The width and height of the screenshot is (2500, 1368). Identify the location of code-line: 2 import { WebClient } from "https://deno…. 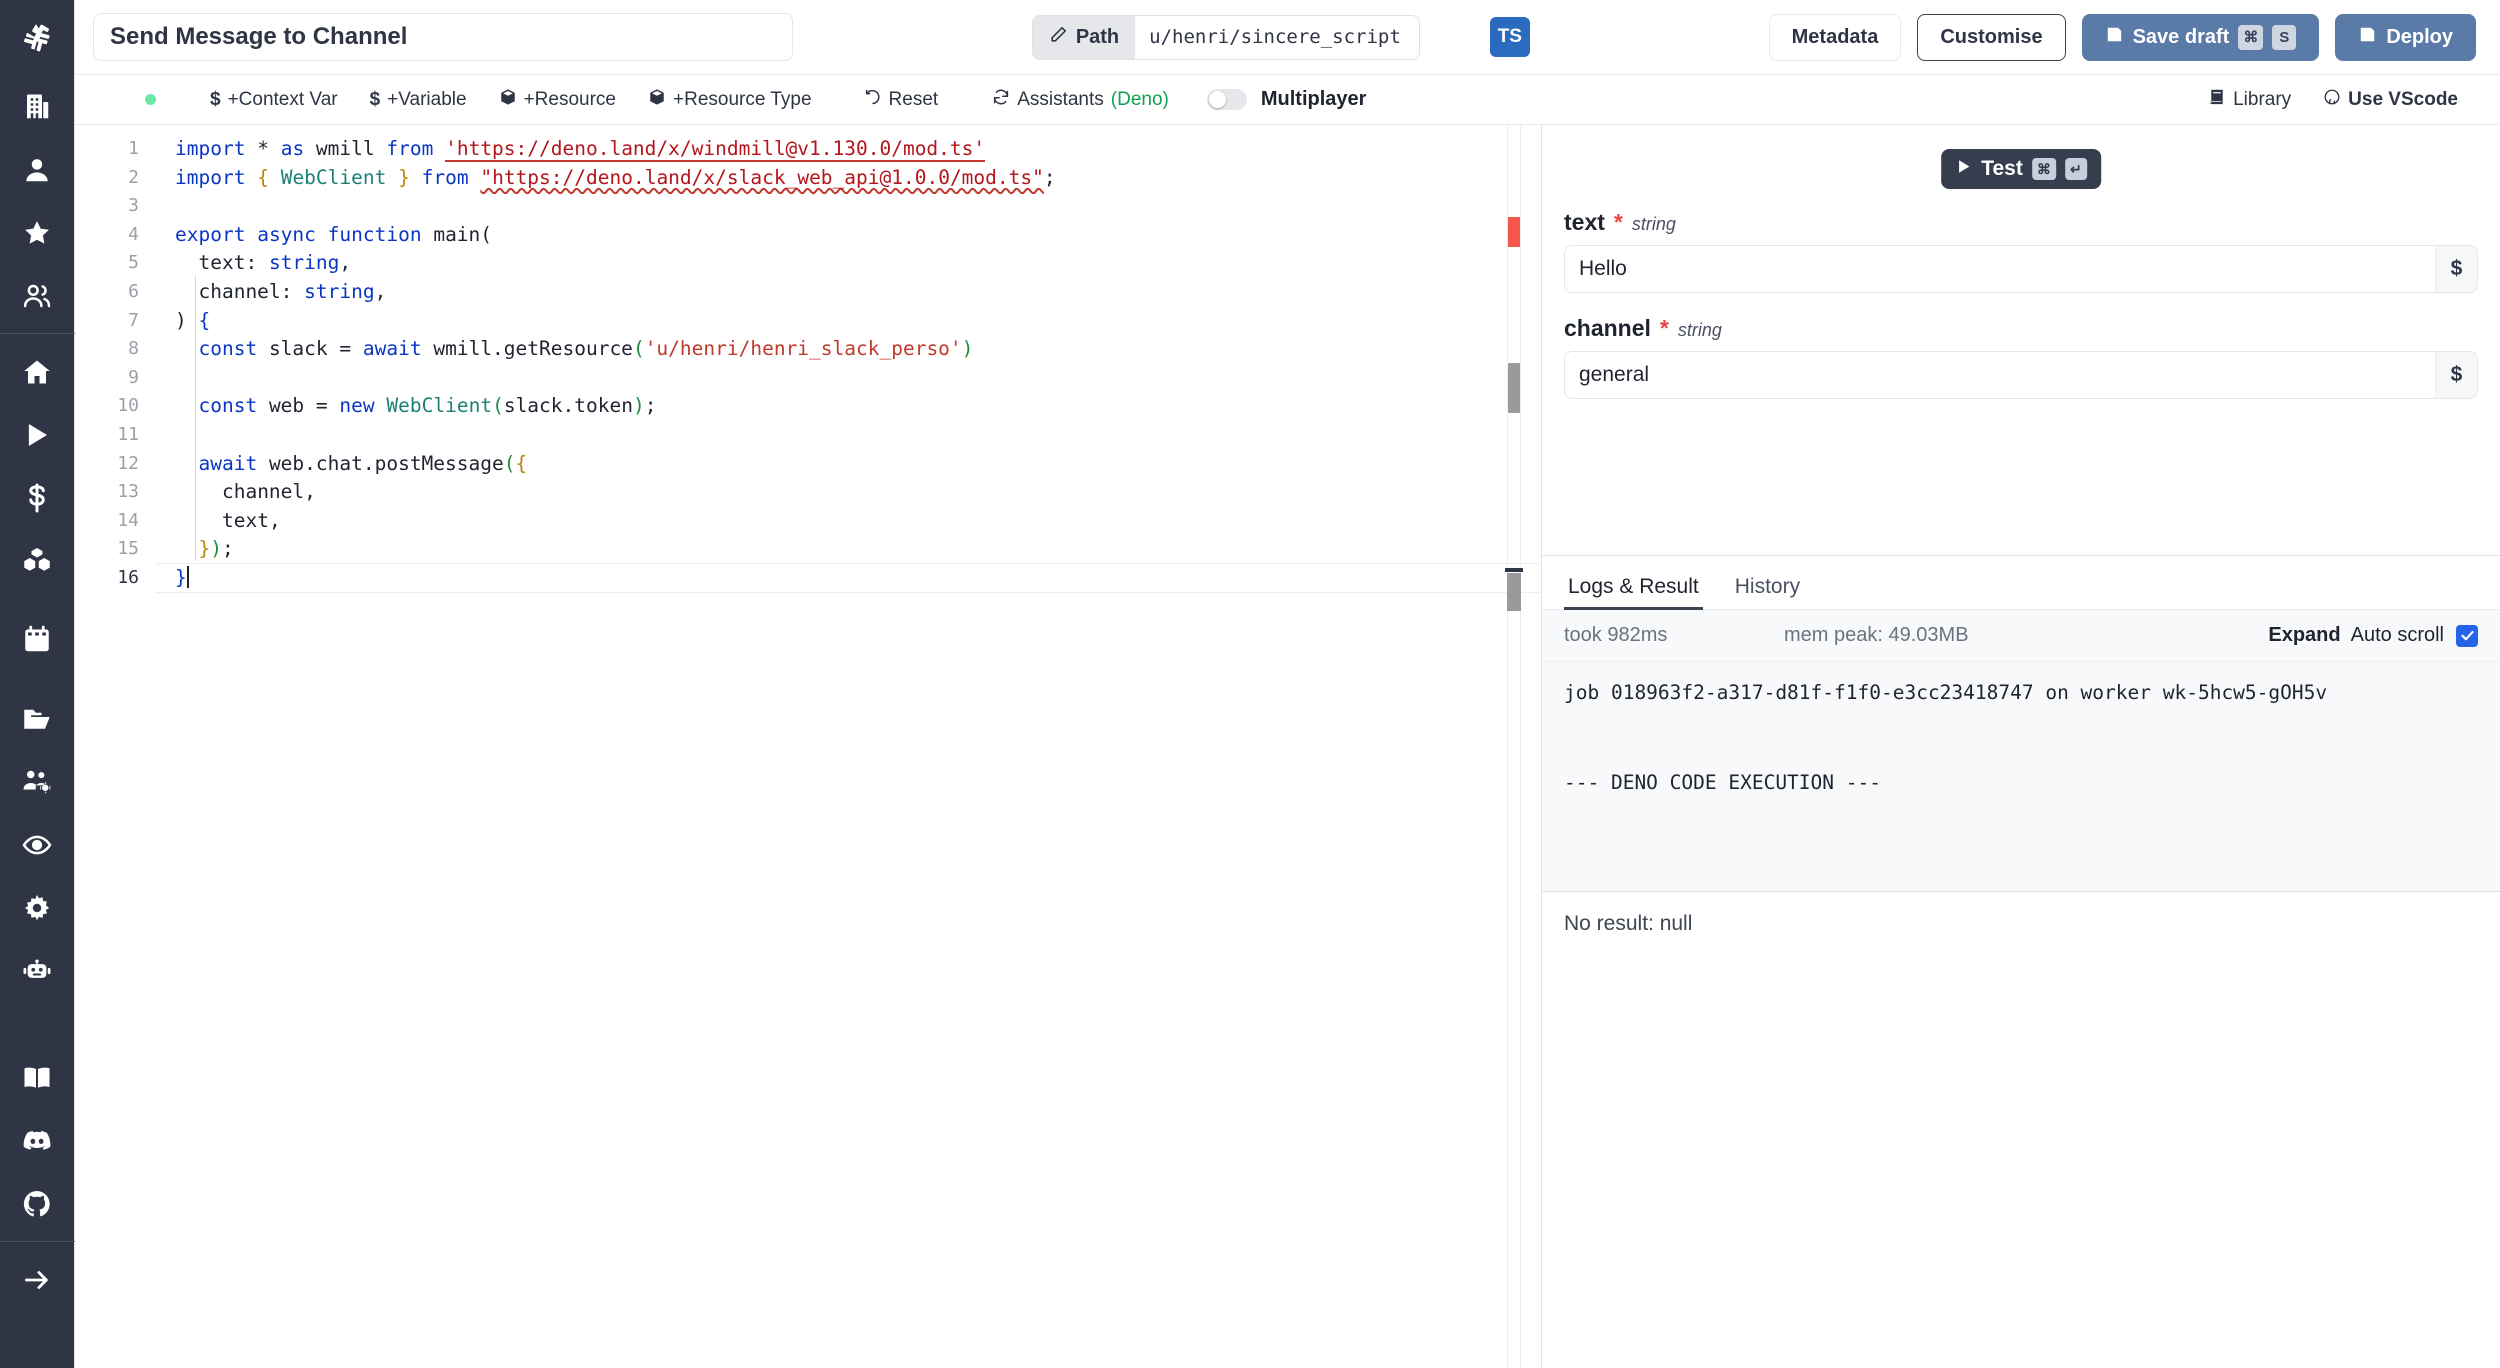
(808, 178).